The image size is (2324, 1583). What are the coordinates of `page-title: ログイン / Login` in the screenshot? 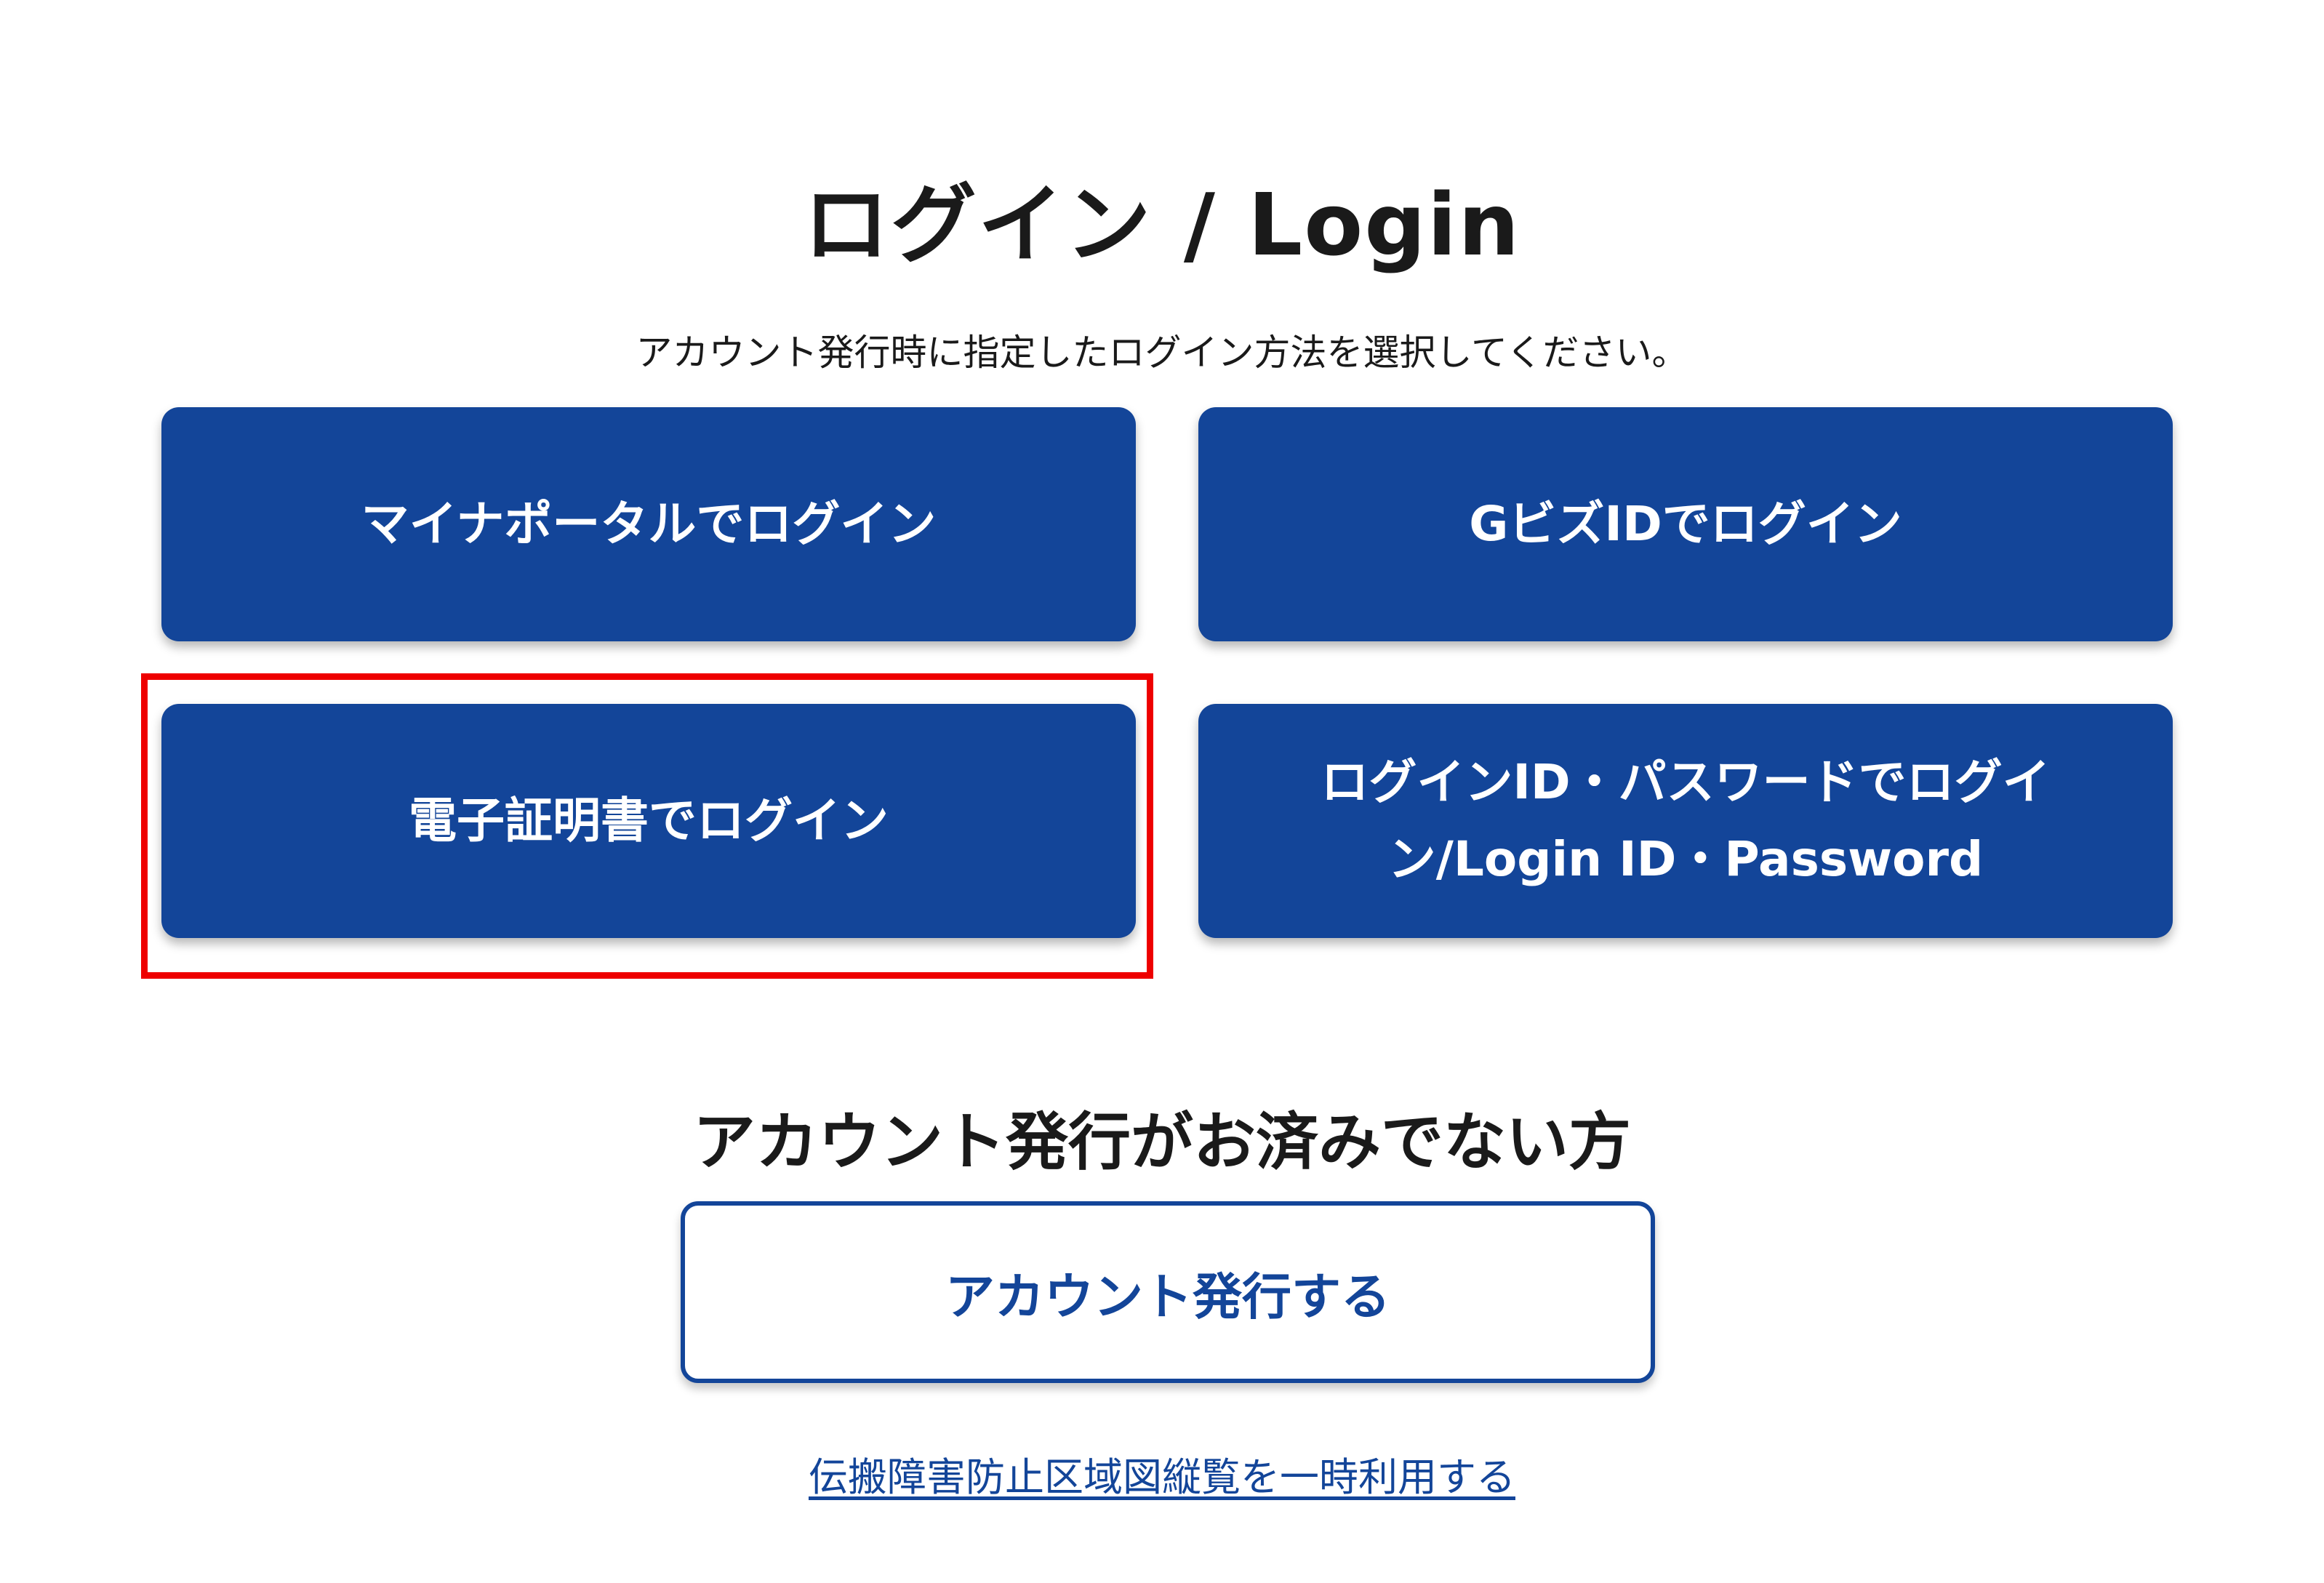 It's located at (1162, 225).